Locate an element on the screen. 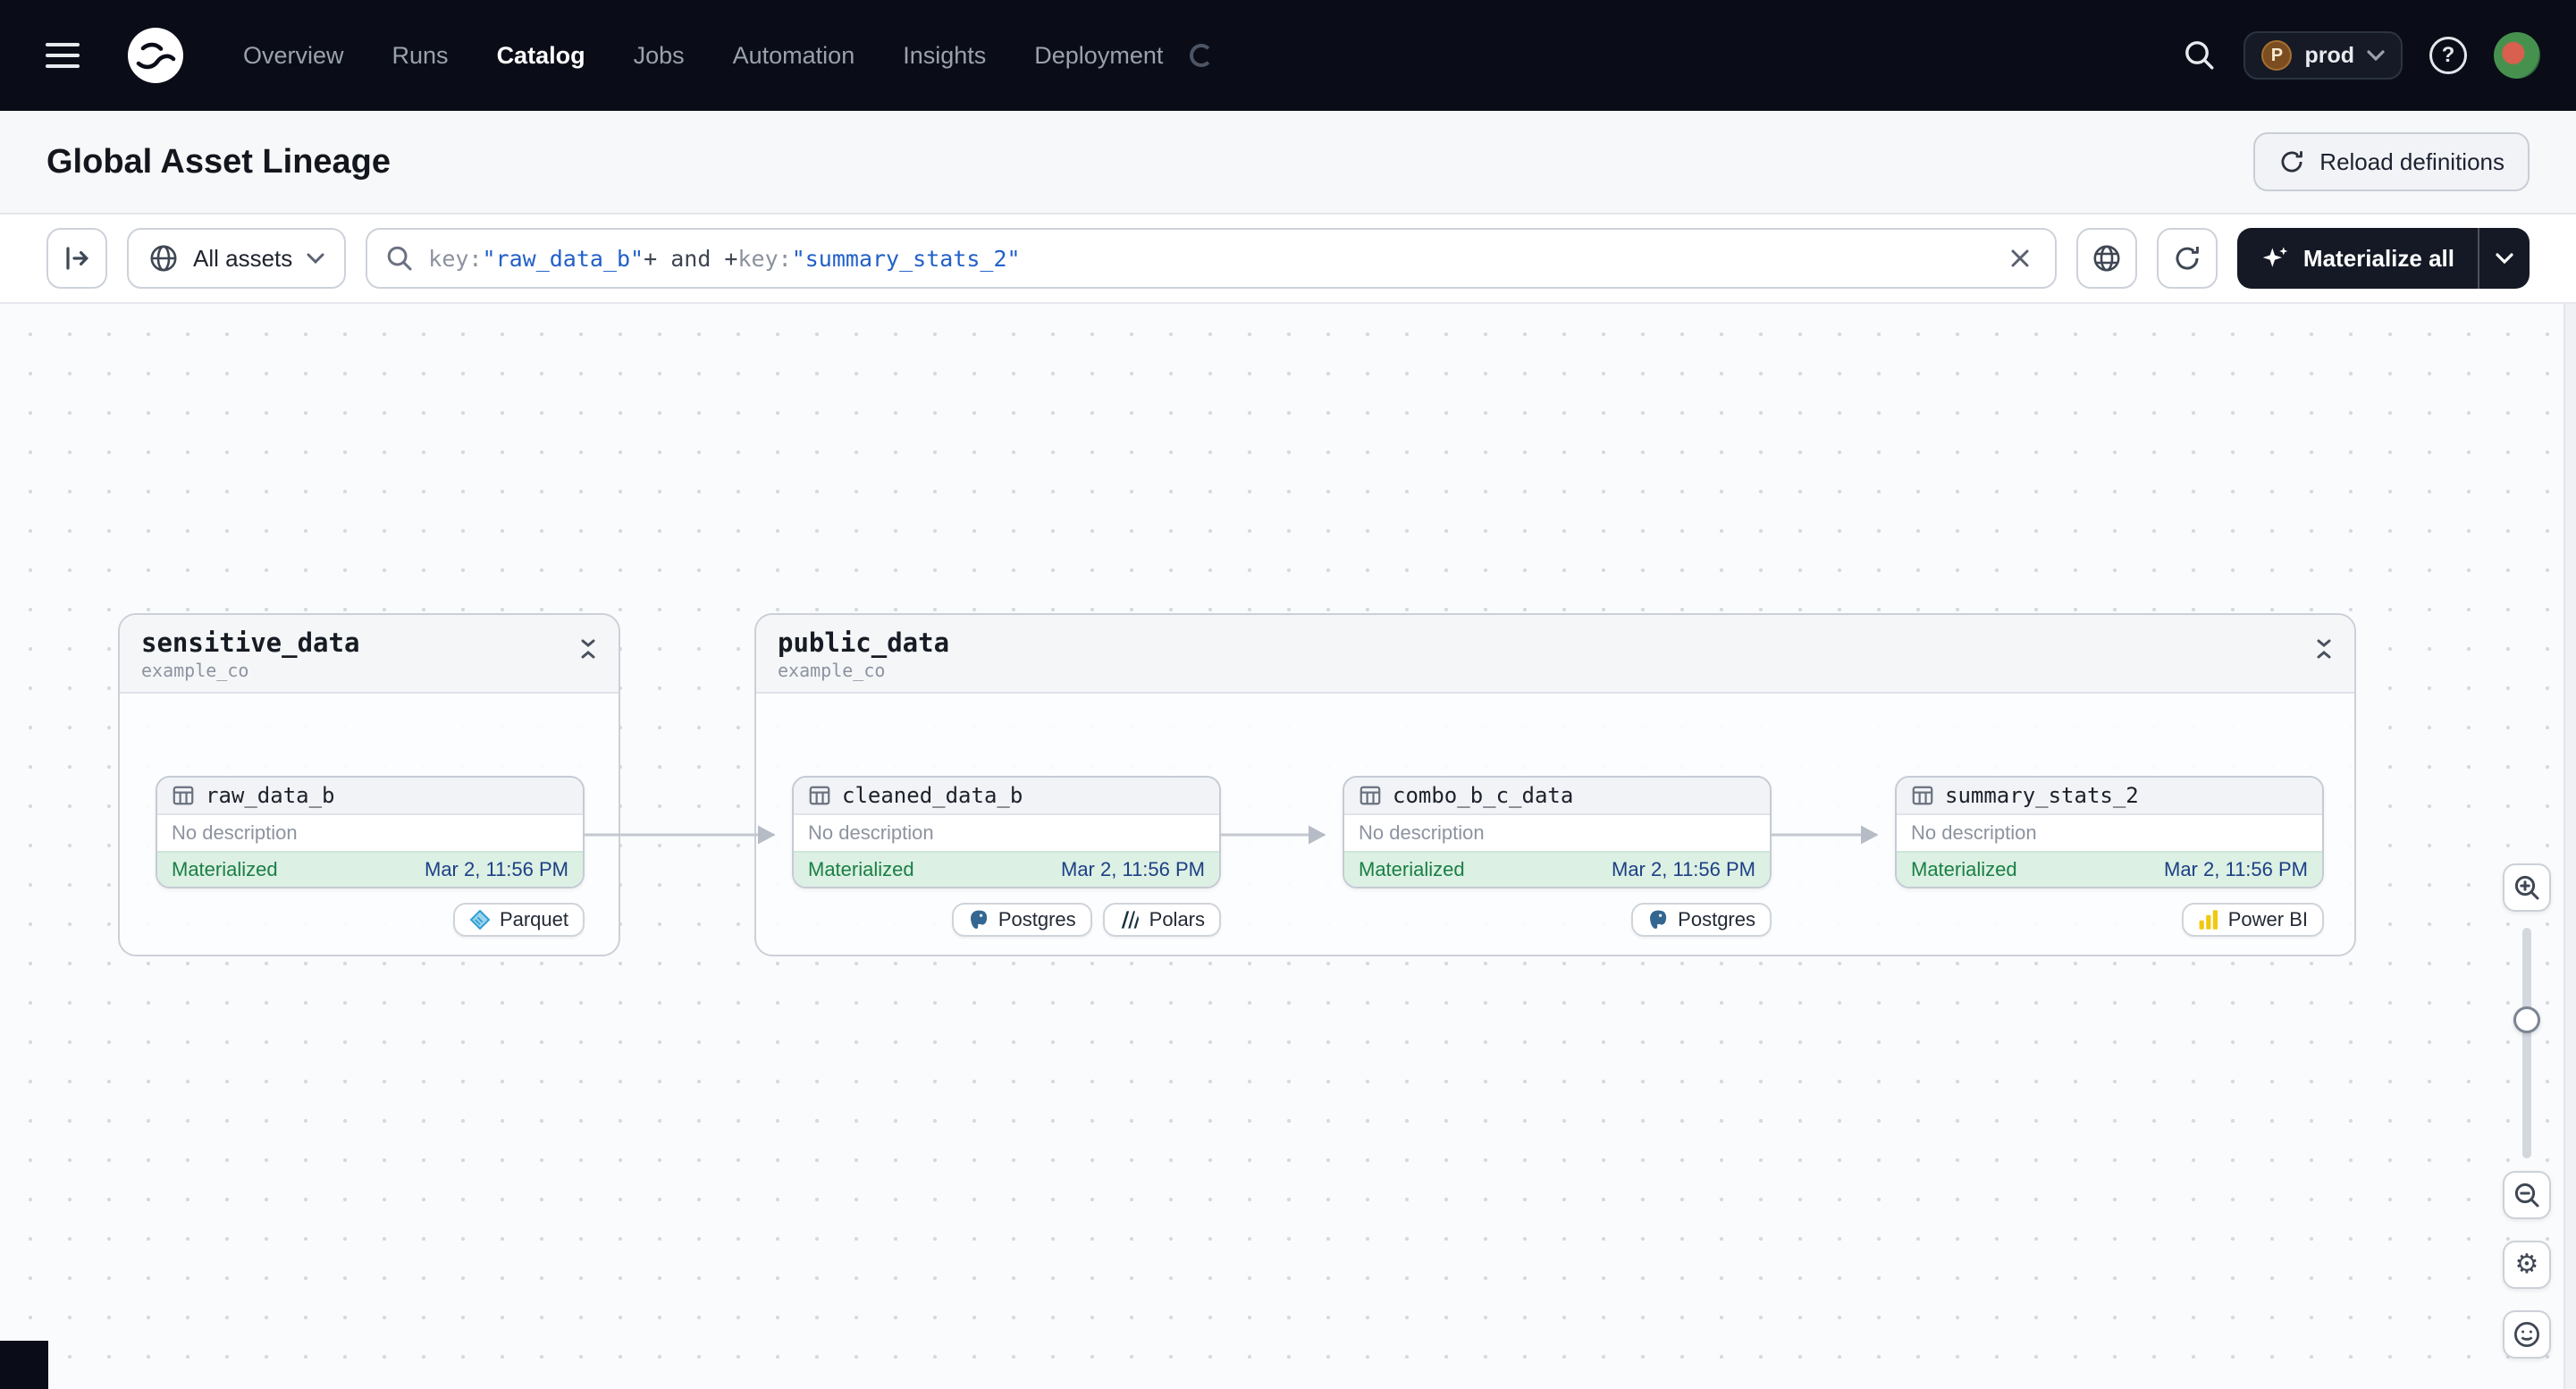 This screenshot has width=2576, height=1389. globe-grid-icon is located at coordinates (2107, 258).